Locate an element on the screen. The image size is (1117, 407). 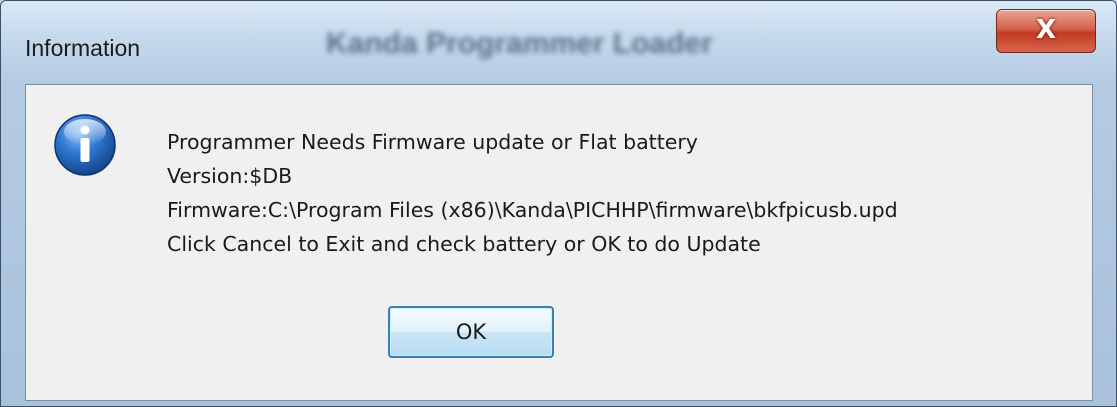
ok-button: OK is located at coordinates (471, 332).